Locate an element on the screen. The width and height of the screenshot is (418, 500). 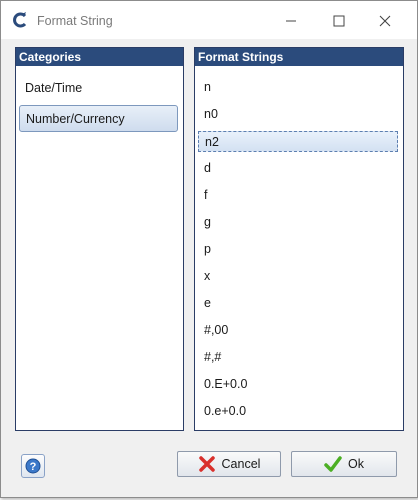
format-item: n is located at coordinates (298, 87).